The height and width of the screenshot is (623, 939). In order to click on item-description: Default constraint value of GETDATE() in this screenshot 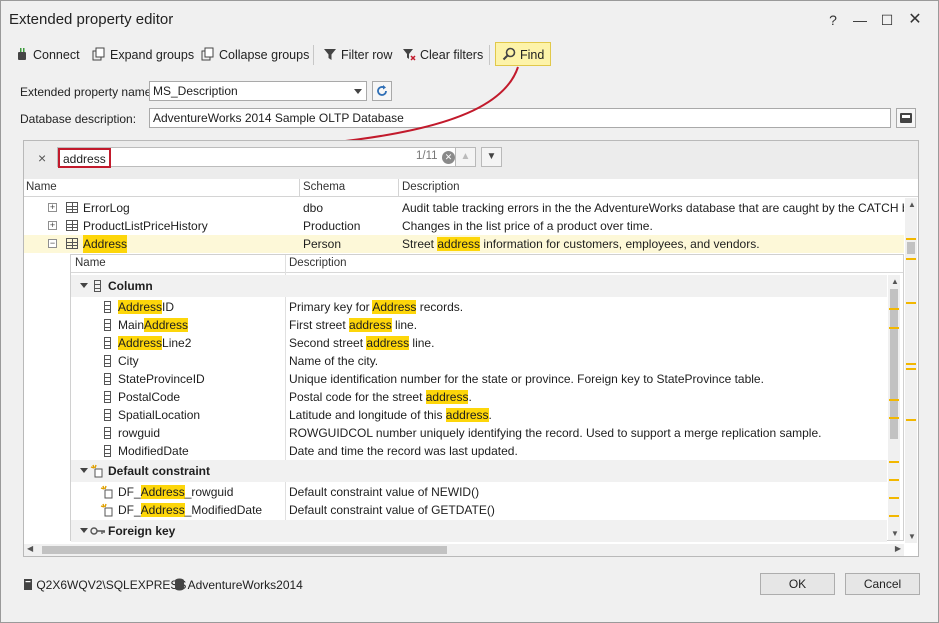, I will do `click(392, 510)`.